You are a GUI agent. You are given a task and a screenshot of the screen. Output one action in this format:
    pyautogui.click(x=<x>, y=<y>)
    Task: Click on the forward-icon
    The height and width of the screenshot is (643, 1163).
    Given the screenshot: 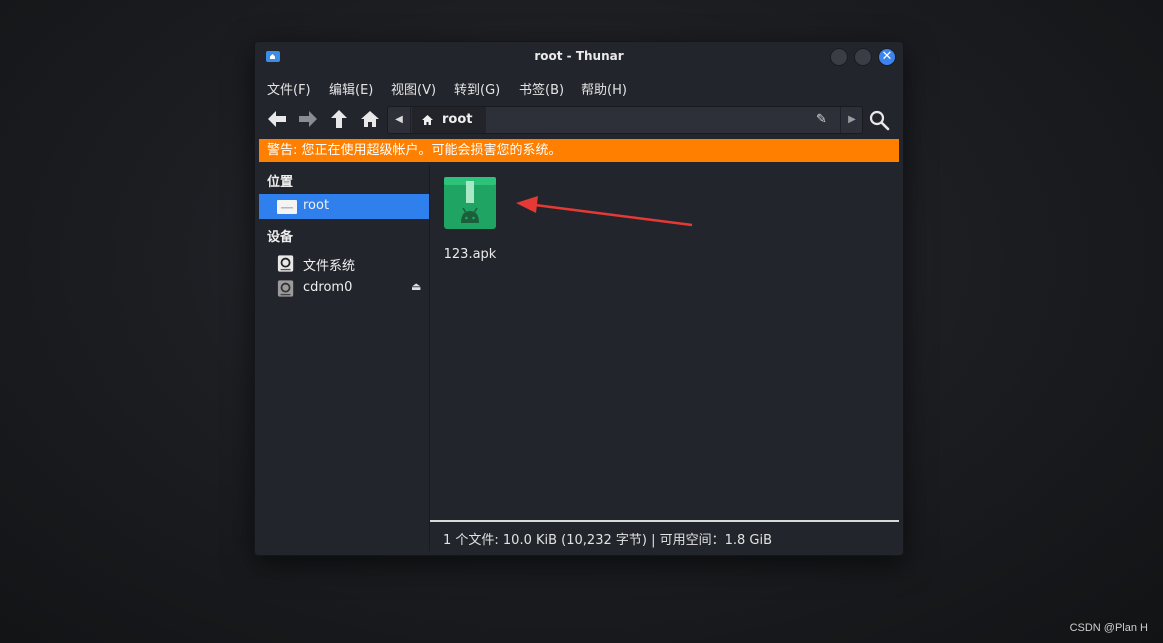 What is the action you would take?
    pyautogui.click(x=308, y=120)
    